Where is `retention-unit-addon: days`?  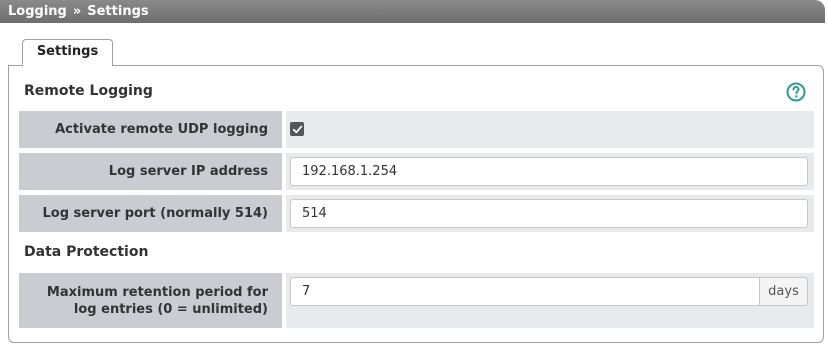 retention-unit-addon: days is located at coordinates (783, 291).